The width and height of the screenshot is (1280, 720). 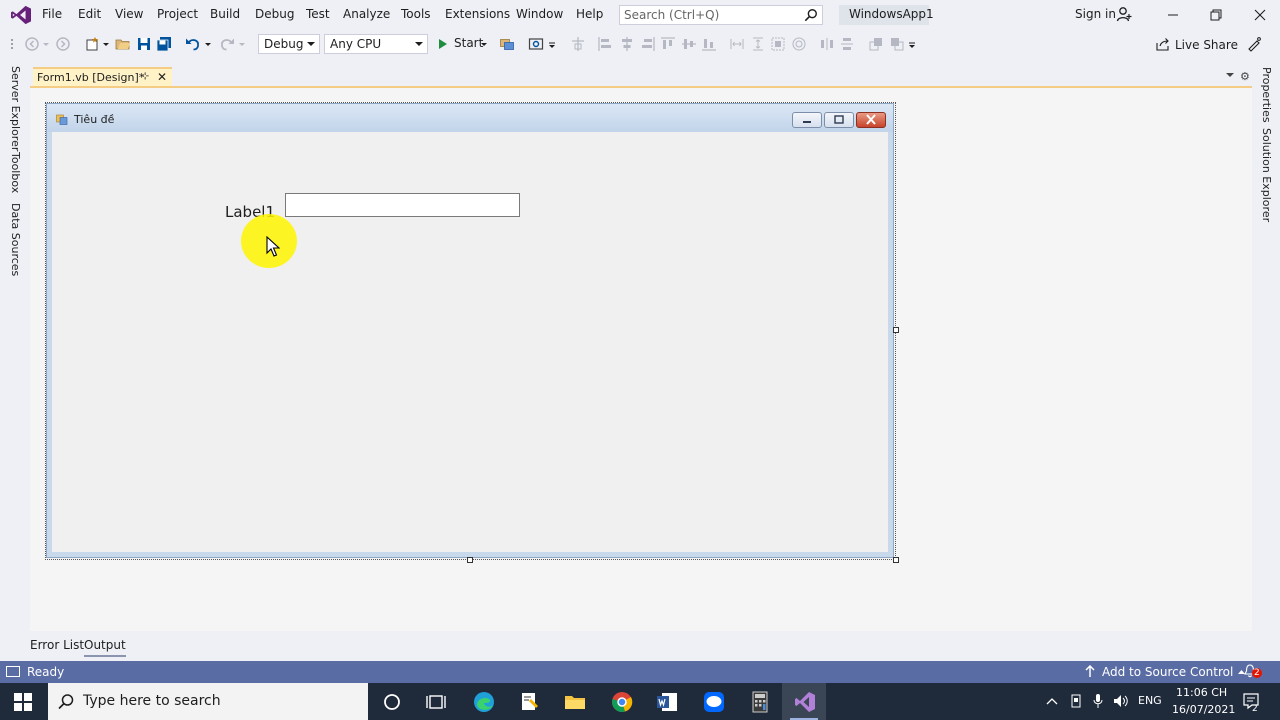 What do you see at coordinates (17, 44) in the screenshot?
I see `toolbar-grip-icon` at bounding box center [17, 44].